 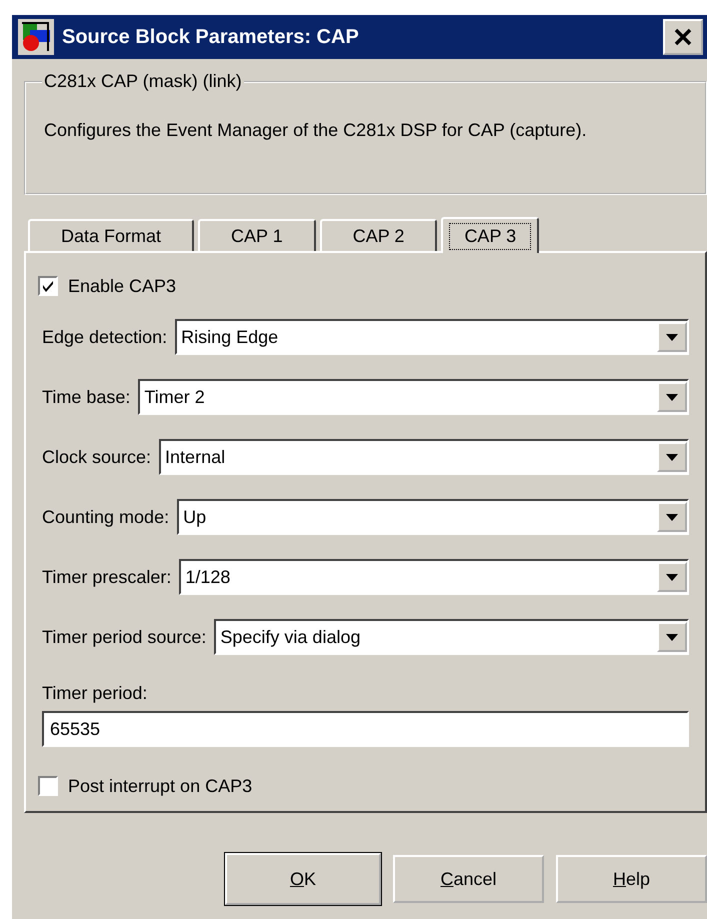 I want to click on block-diagram-icon, so click(x=36, y=37).